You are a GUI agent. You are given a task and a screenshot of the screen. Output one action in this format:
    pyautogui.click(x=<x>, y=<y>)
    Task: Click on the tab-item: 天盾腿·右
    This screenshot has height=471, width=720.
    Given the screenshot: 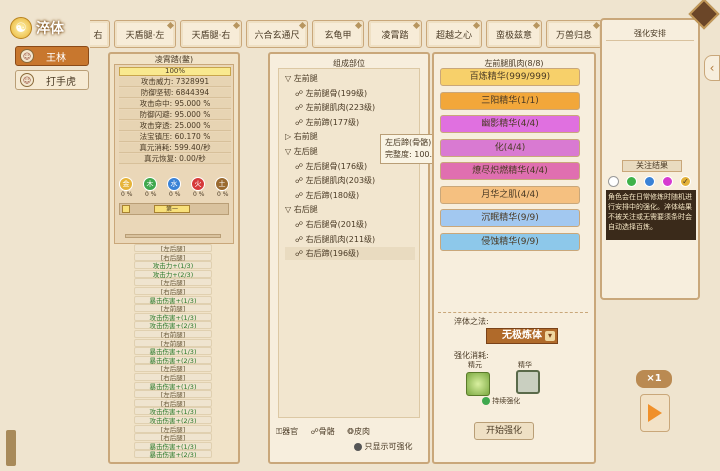 What is the action you would take?
    pyautogui.click(x=211, y=34)
    